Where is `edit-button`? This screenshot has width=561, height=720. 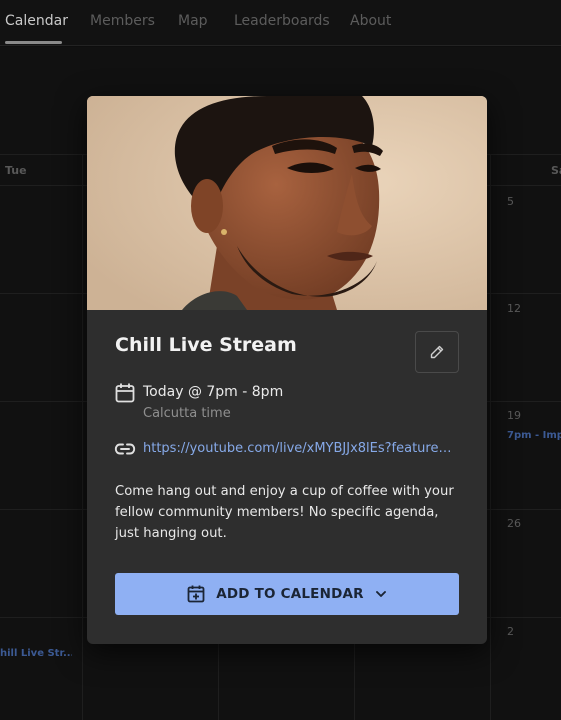
edit-button is located at coordinates (437, 352).